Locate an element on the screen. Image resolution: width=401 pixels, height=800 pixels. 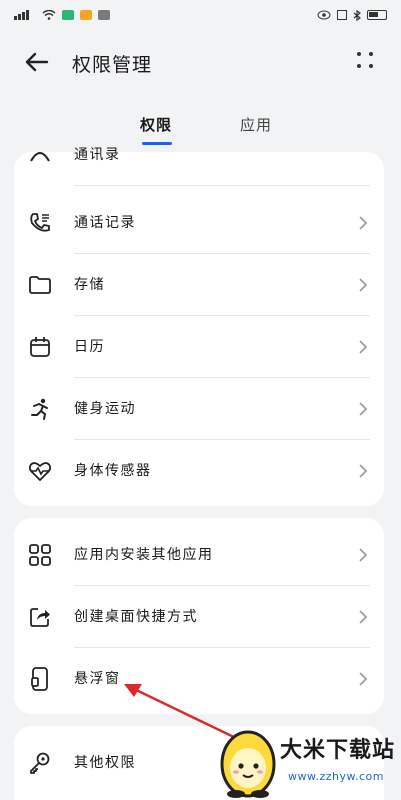
wifi-icon is located at coordinates (49, 15).